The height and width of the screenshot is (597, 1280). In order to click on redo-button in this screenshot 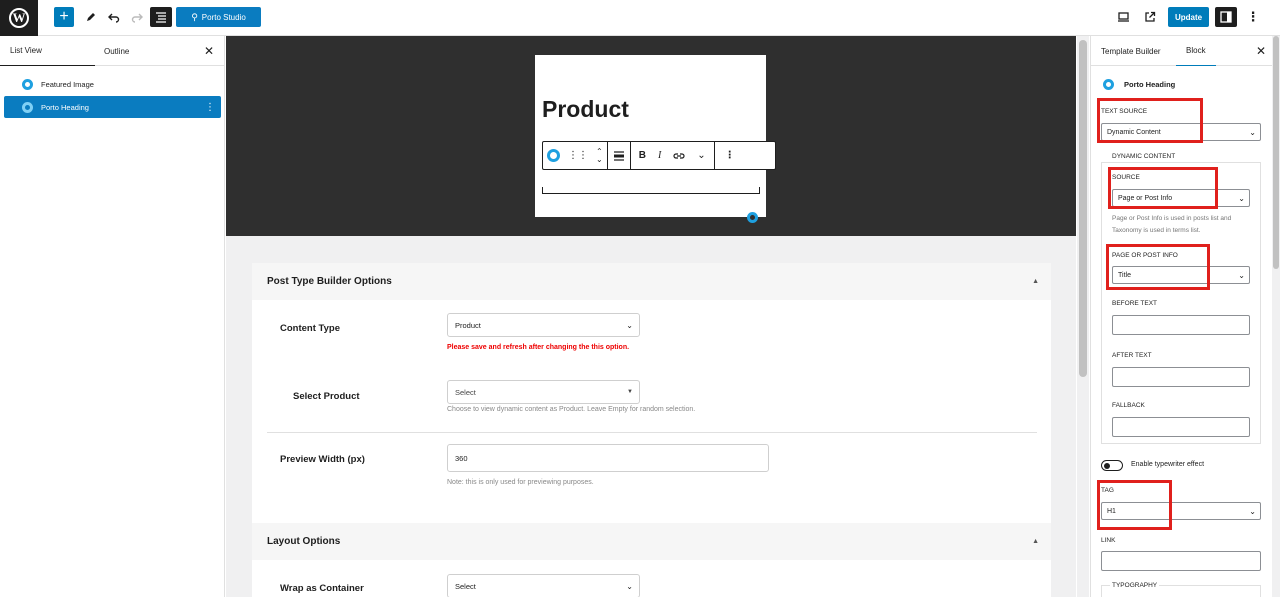, I will do `click(137, 17)`.